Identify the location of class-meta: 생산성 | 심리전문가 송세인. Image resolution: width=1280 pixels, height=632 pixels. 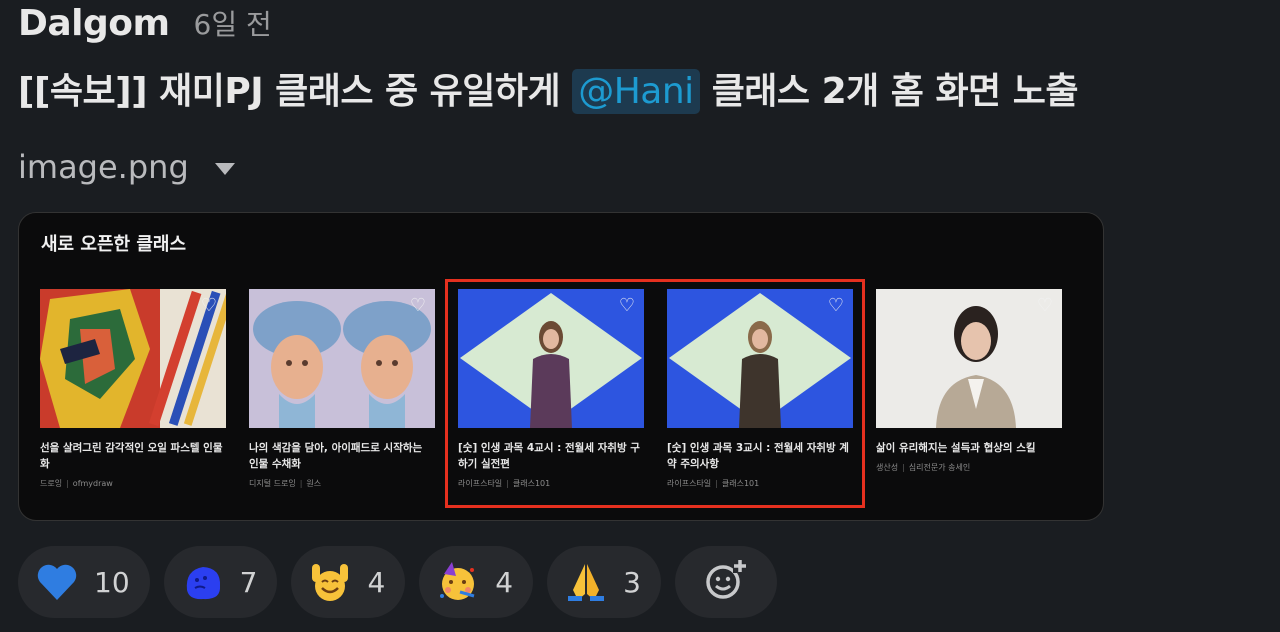
(969, 467).